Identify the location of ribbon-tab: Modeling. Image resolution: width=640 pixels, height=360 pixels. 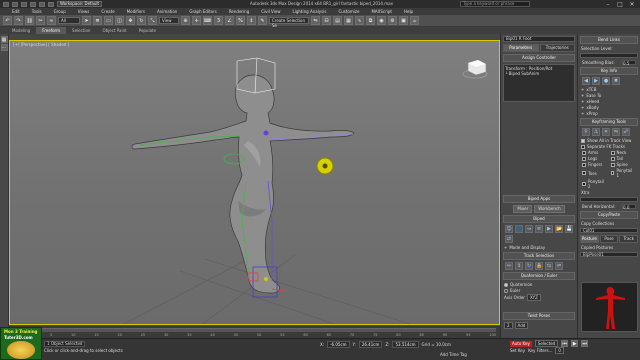
(21, 30).